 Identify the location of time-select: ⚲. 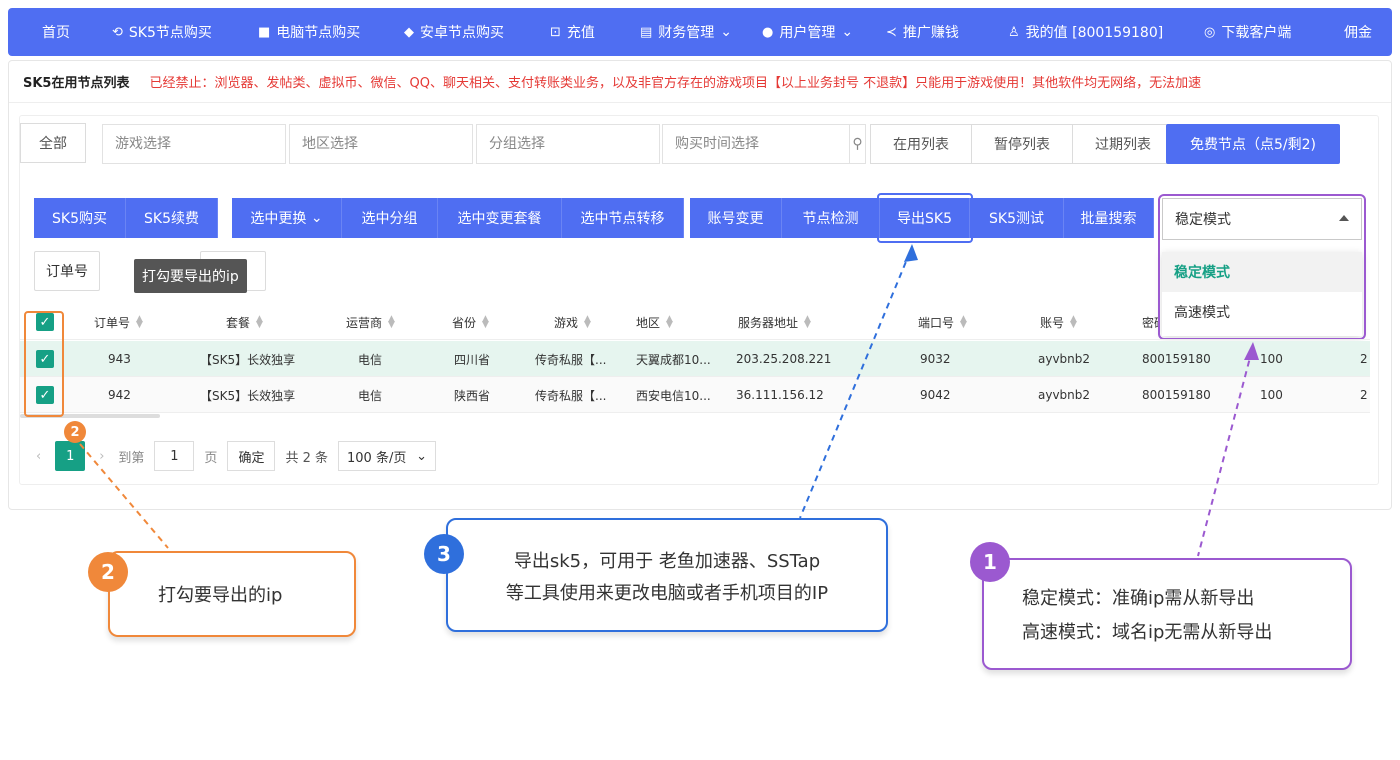
(764, 144).